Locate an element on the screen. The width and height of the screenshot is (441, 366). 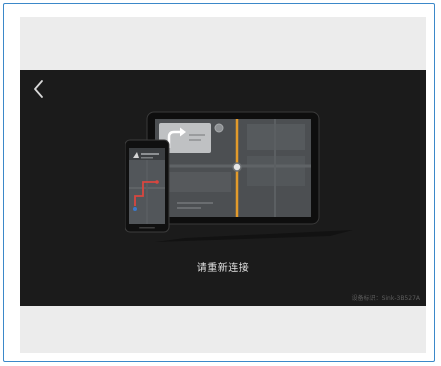
device-id-label: 设备标识：Sink-3B527A is located at coordinates (385, 298).